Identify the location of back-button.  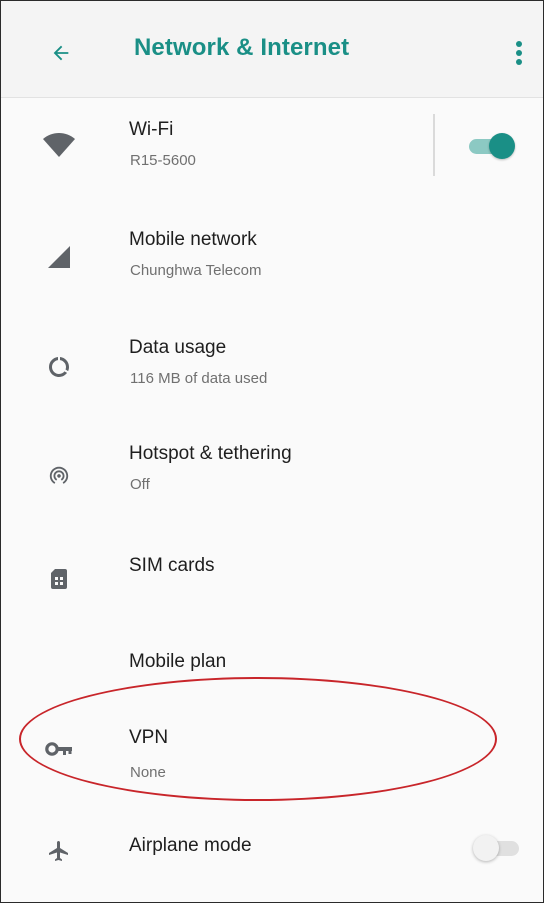
(61, 53).